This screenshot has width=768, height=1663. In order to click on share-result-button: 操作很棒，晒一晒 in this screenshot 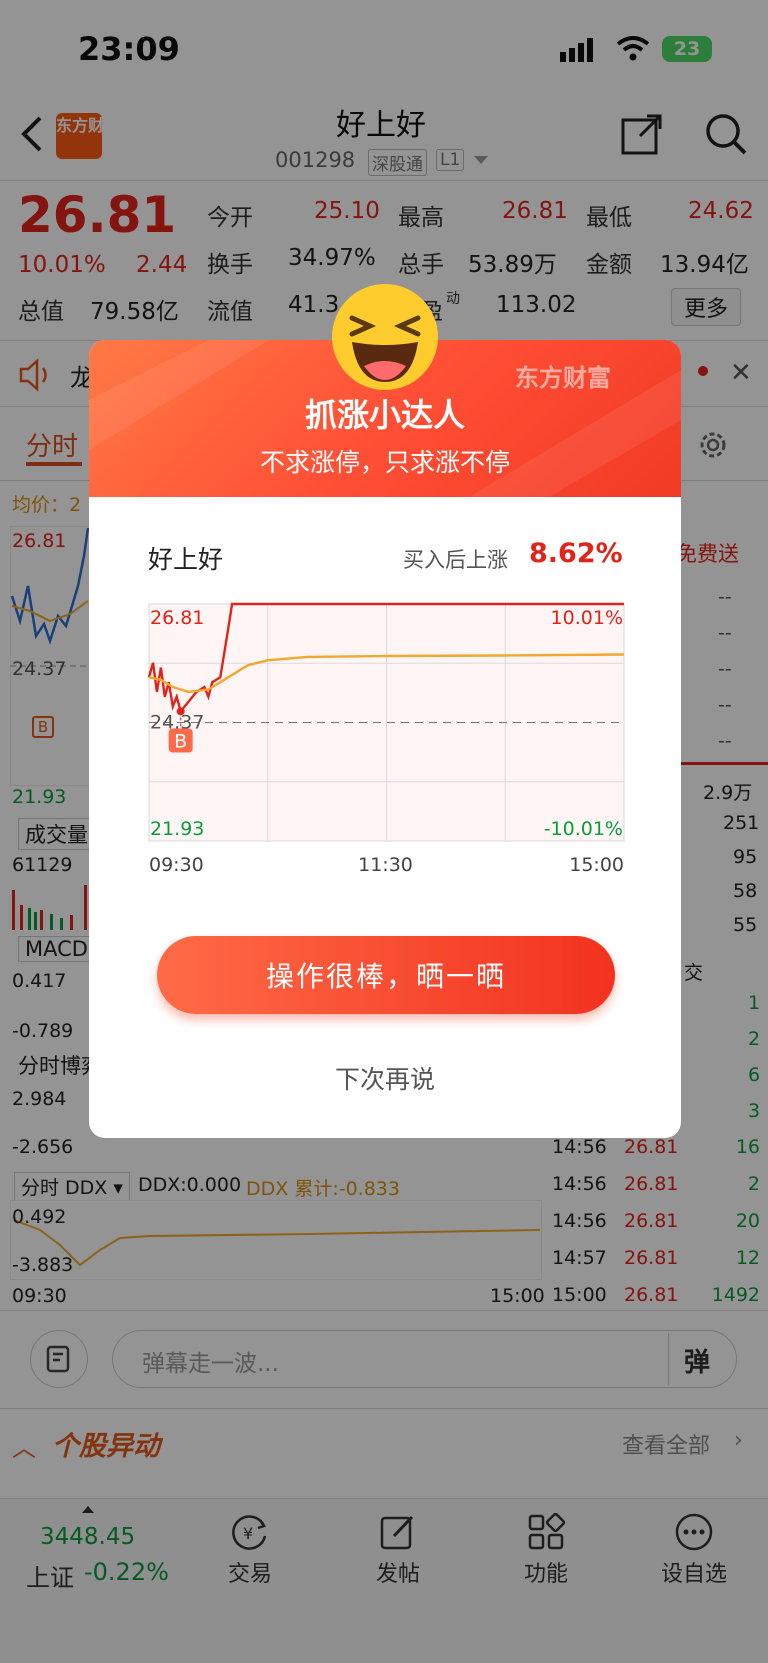, I will do `click(386, 975)`.